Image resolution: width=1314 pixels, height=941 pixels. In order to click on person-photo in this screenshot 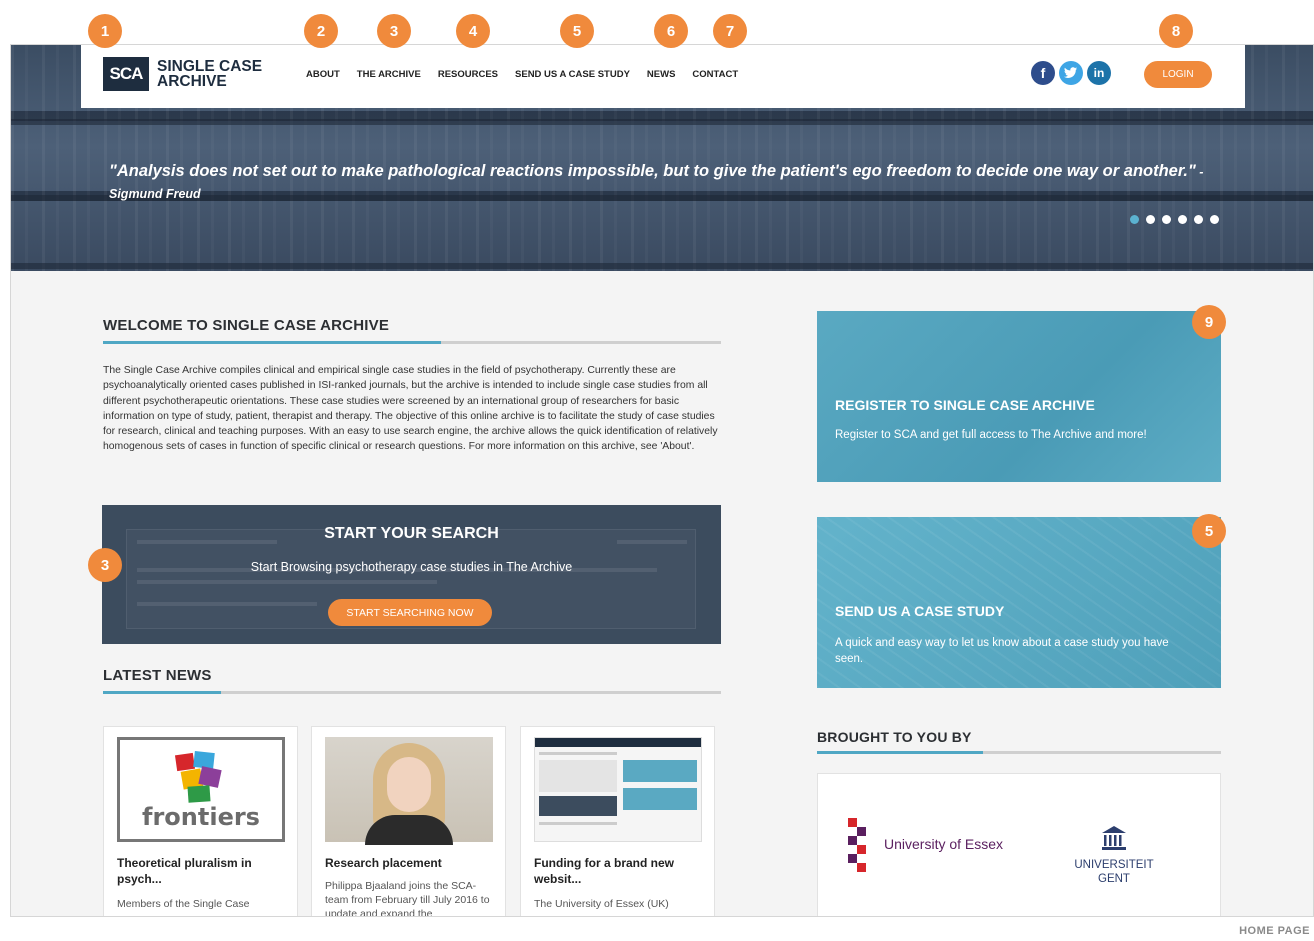, I will do `click(409, 791)`.